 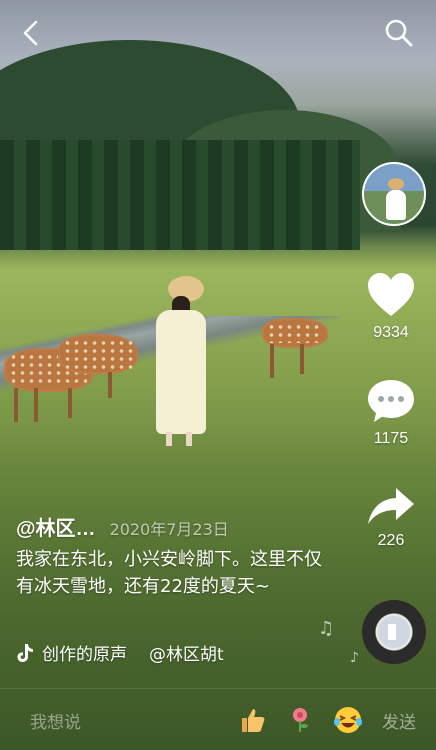 What do you see at coordinates (300, 720) in the screenshot?
I see `rose-emoji-icon` at bounding box center [300, 720].